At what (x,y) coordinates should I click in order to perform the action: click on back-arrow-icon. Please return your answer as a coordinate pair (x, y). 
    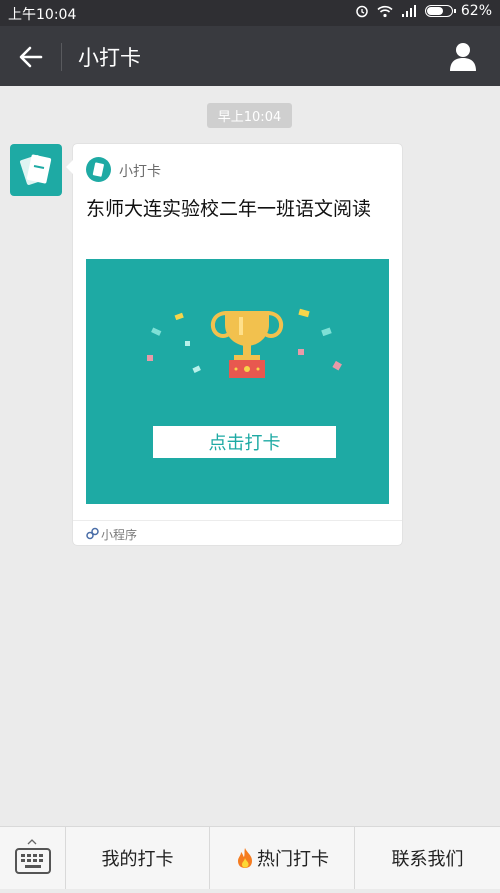
    Looking at the image, I should click on (31, 57).